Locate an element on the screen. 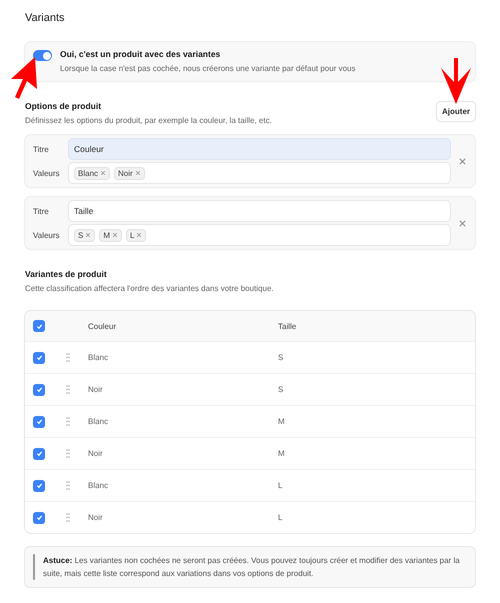  value-tag: L is located at coordinates (136, 235).